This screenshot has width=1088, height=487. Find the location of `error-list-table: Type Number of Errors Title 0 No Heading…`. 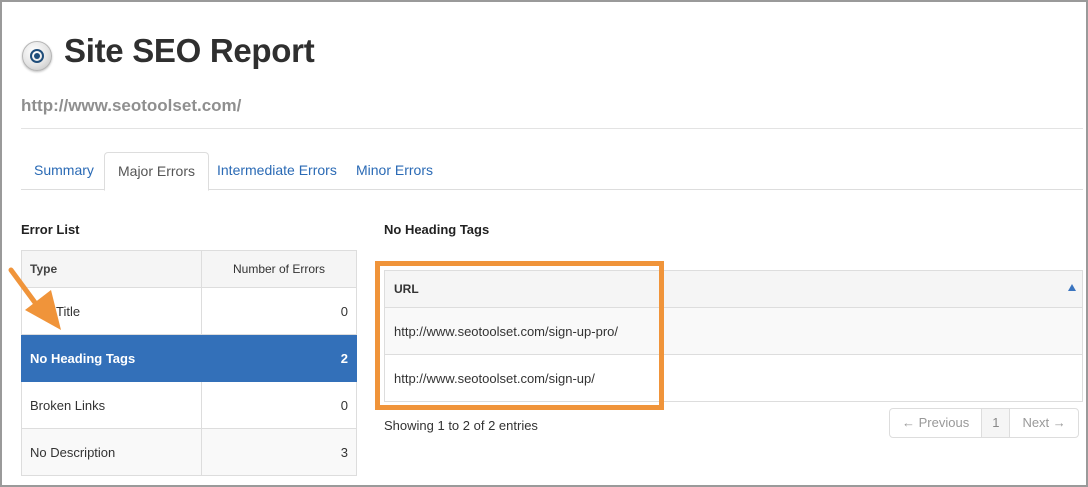

error-list-table: Type Number of Errors Title 0 No Heading… is located at coordinates (189, 363).